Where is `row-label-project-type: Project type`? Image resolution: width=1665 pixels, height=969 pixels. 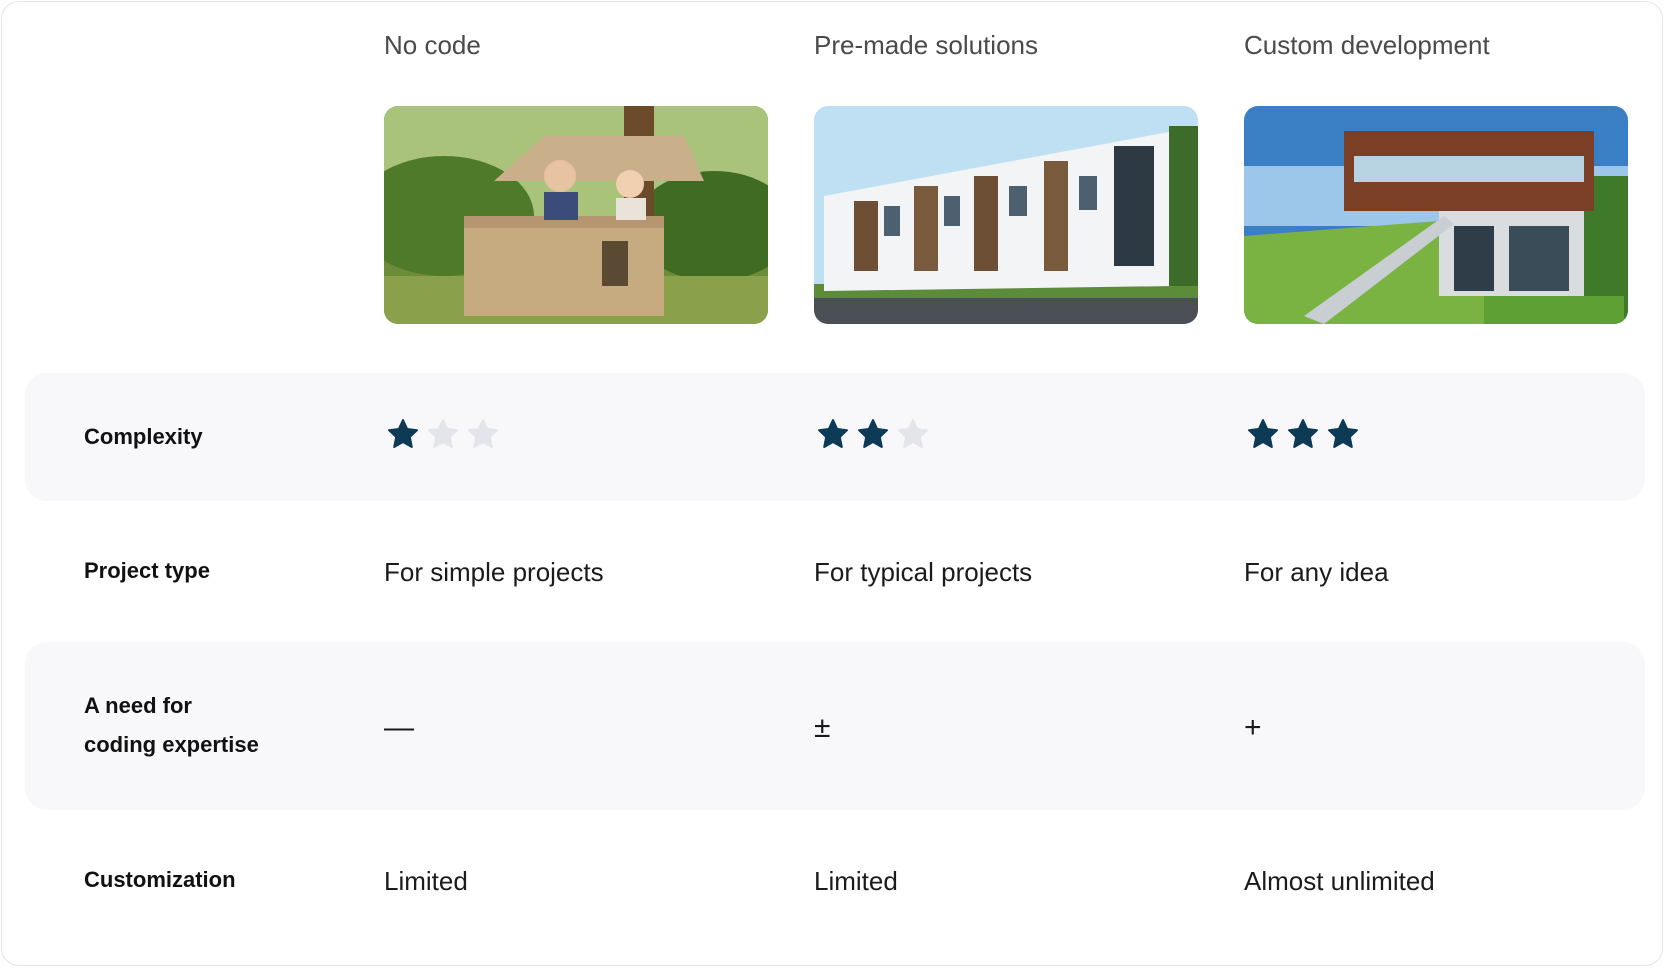
row-label-project-type: Project type is located at coordinates (147, 570).